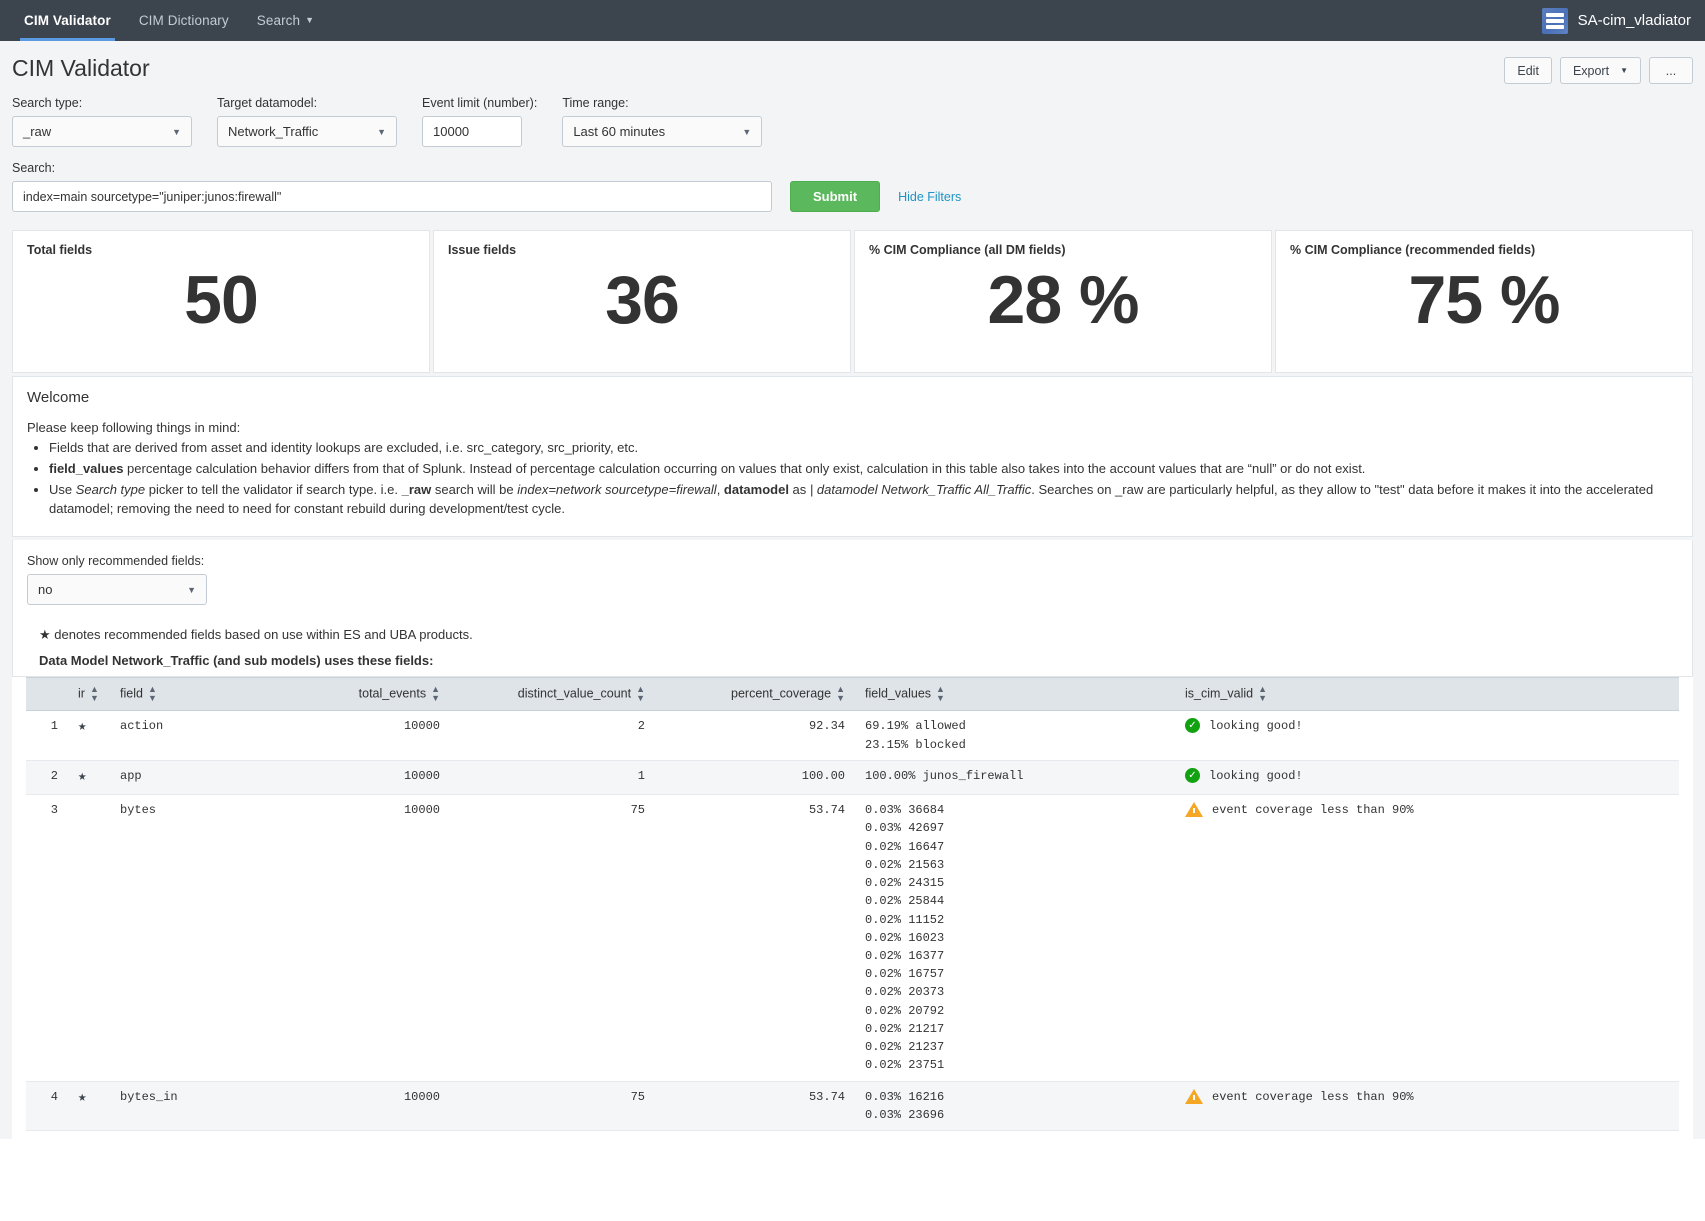 The image size is (1705, 1221). I want to click on time-range-value: Last 60 minutes, so click(619, 131).